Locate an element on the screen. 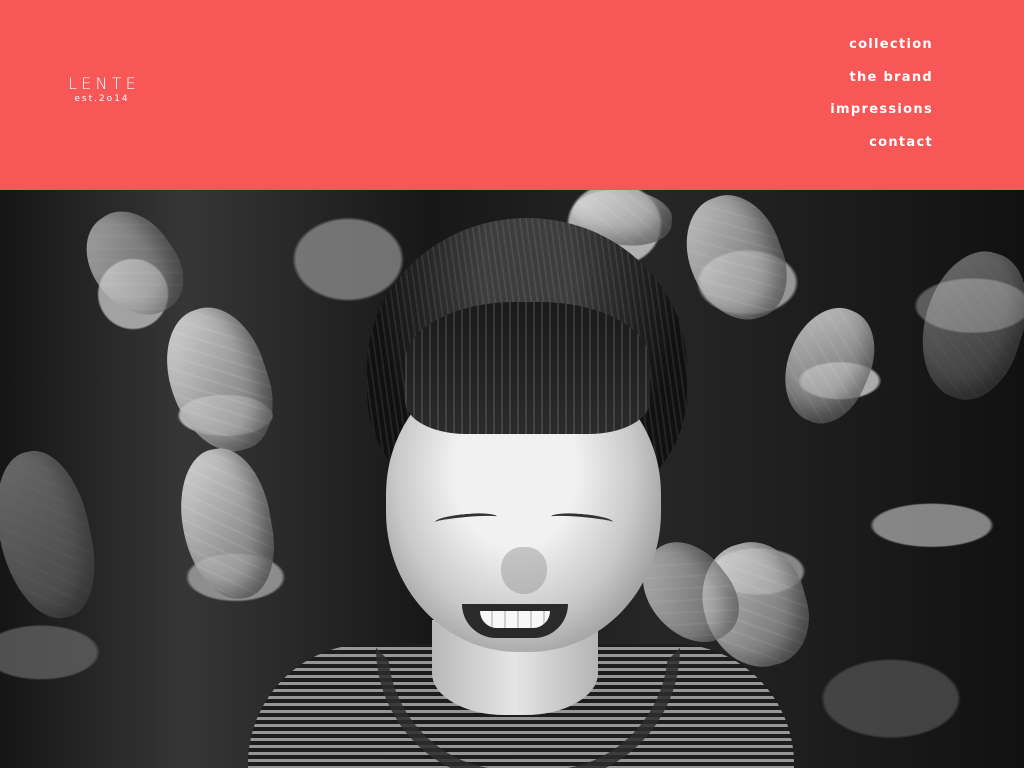 The width and height of the screenshot is (1024, 768). navigation-list: collection the brand impressions contact is located at coordinates (881, 99).